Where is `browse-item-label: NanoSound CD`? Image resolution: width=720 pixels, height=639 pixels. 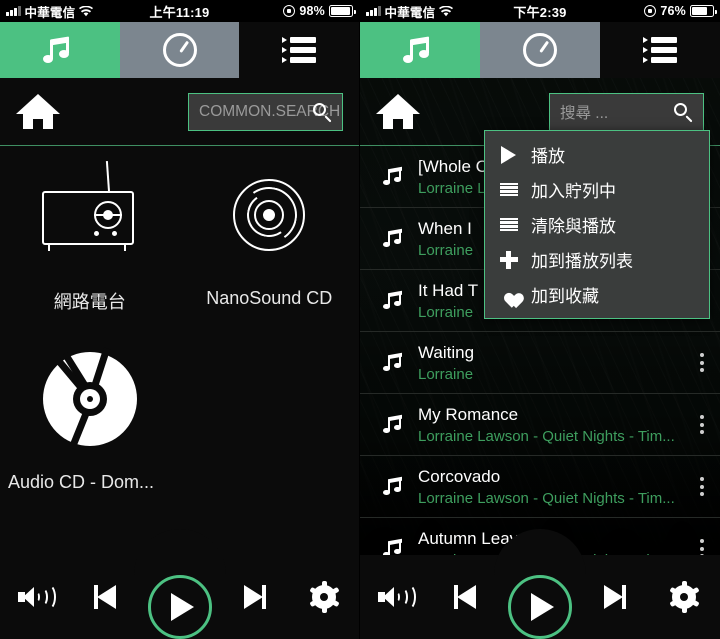
browse-item-label: NanoSound CD is located at coordinates (269, 298).